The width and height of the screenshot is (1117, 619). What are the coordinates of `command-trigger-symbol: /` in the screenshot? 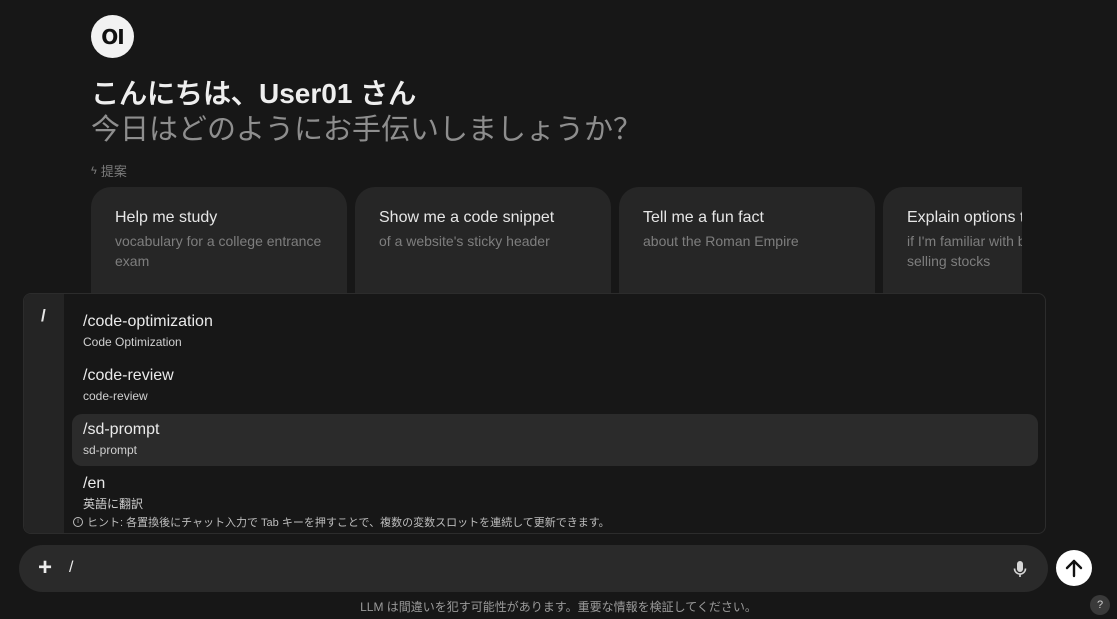 It's located at (43, 315).